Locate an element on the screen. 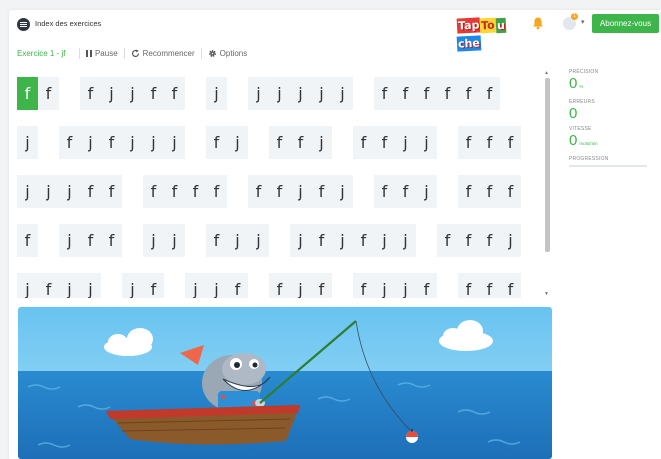 This screenshot has height=459, width=661. subscribe-button: Abonnez-vous is located at coordinates (625, 23).